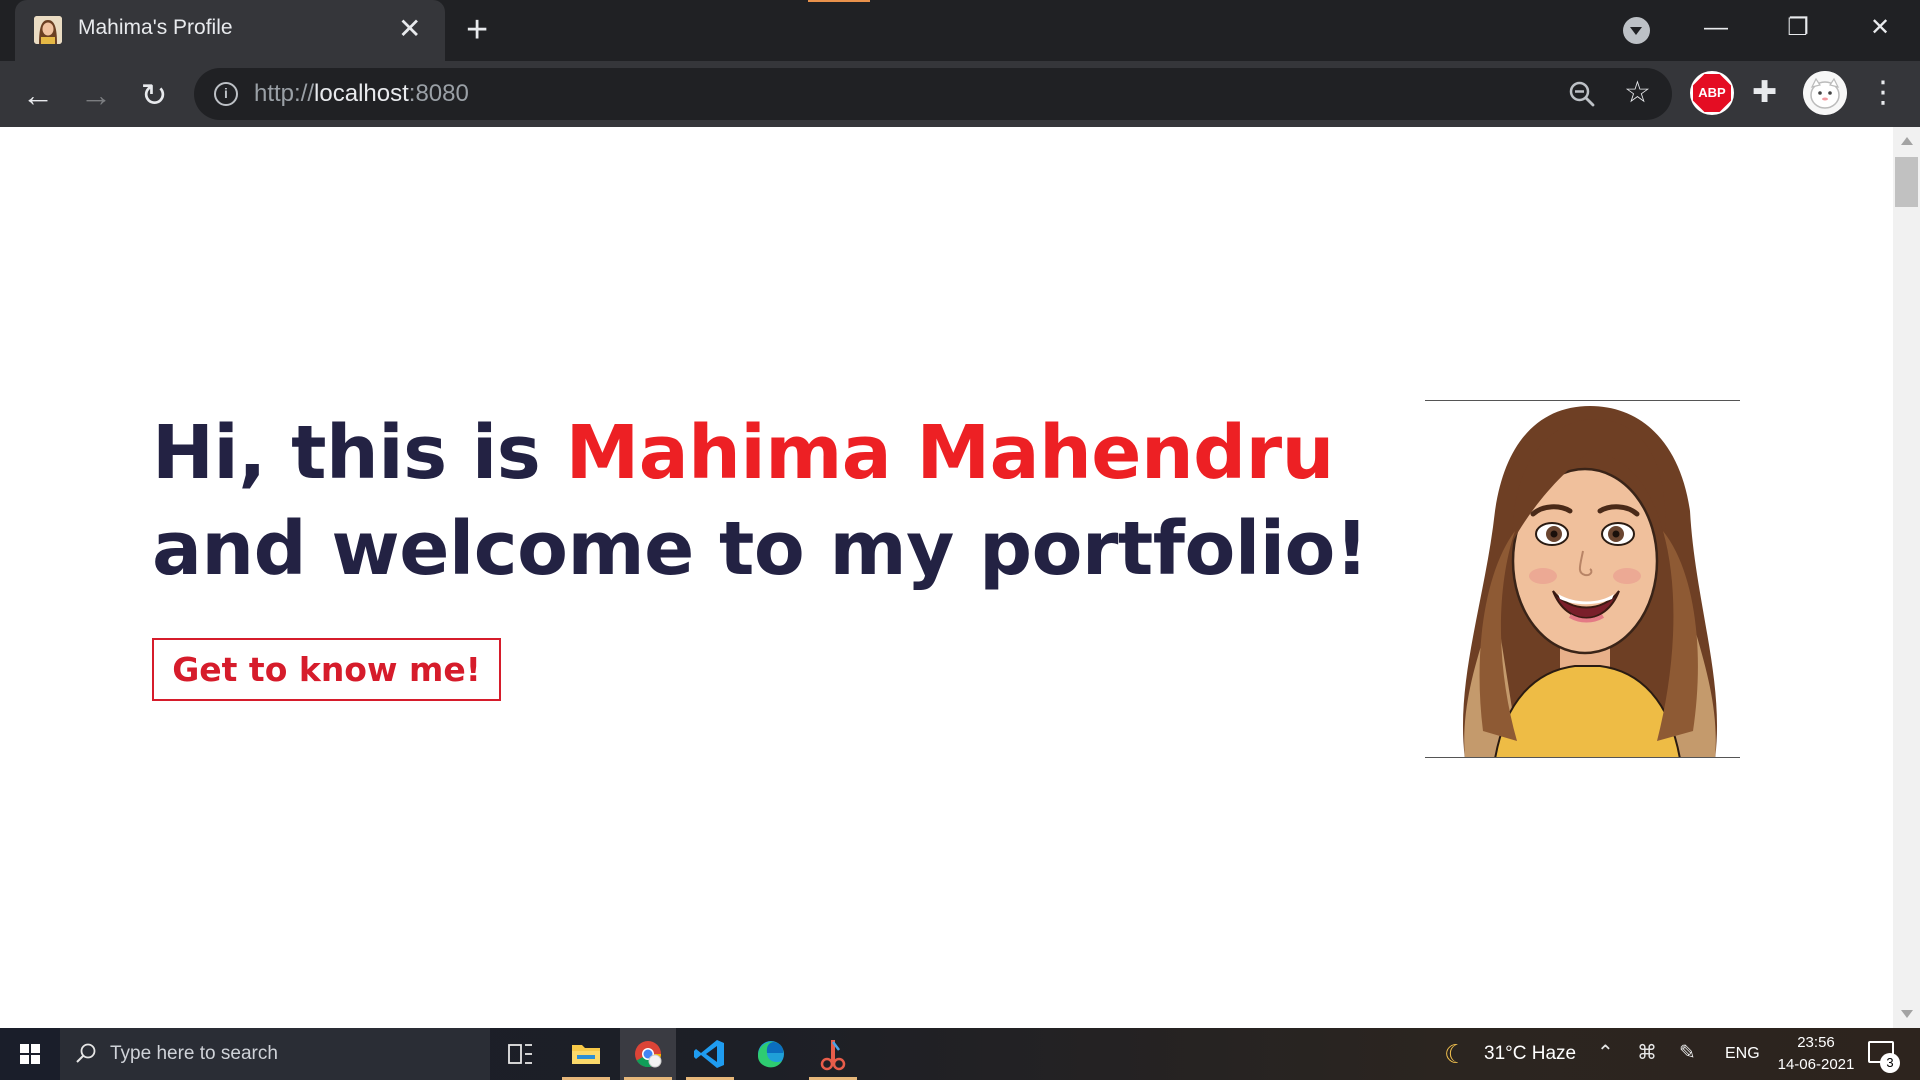  I want to click on clock-date: 14-06-2021, so click(1816, 1064).